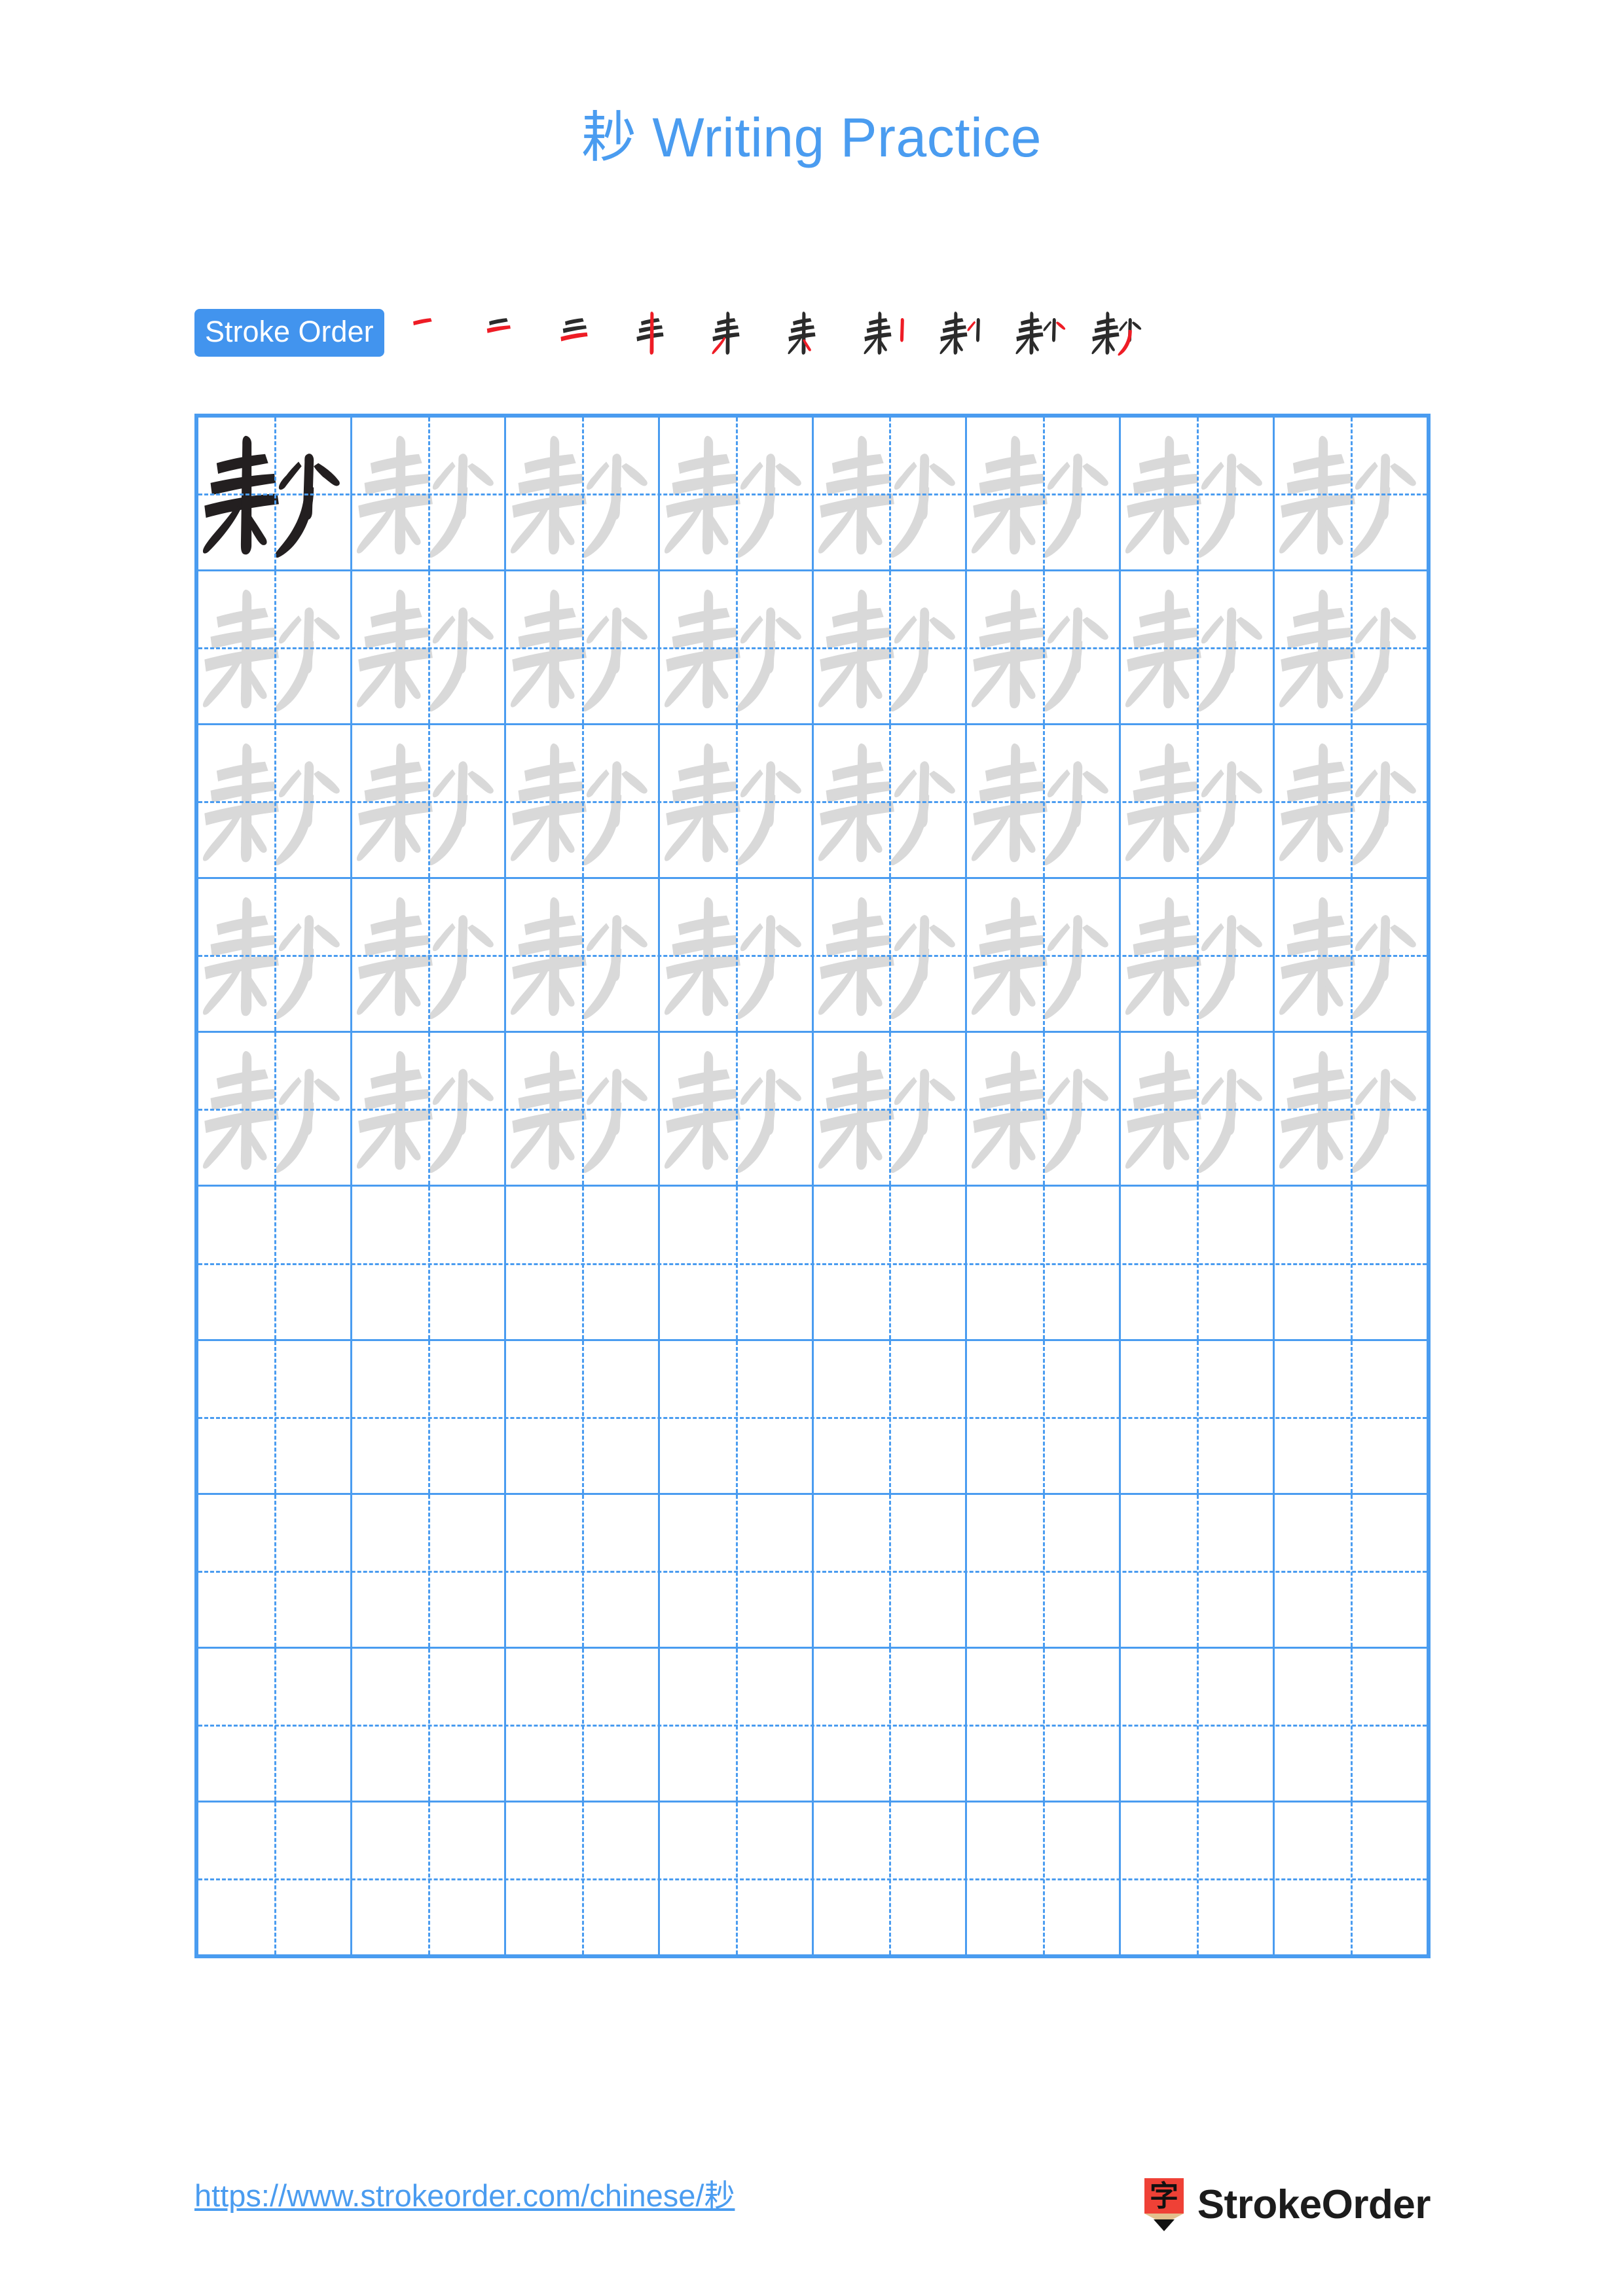  I want to click on page-title-text: 耖 Writing Practice, so click(811, 137).